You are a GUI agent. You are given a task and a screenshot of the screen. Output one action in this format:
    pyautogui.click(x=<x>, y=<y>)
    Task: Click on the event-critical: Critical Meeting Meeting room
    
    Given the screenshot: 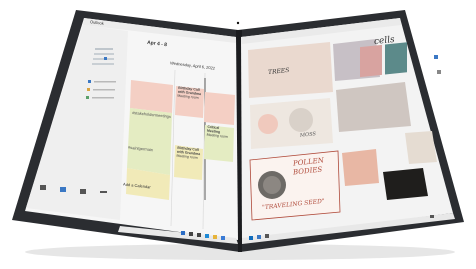 What is the action you would take?
    pyautogui.click(x=218, y=141)
    